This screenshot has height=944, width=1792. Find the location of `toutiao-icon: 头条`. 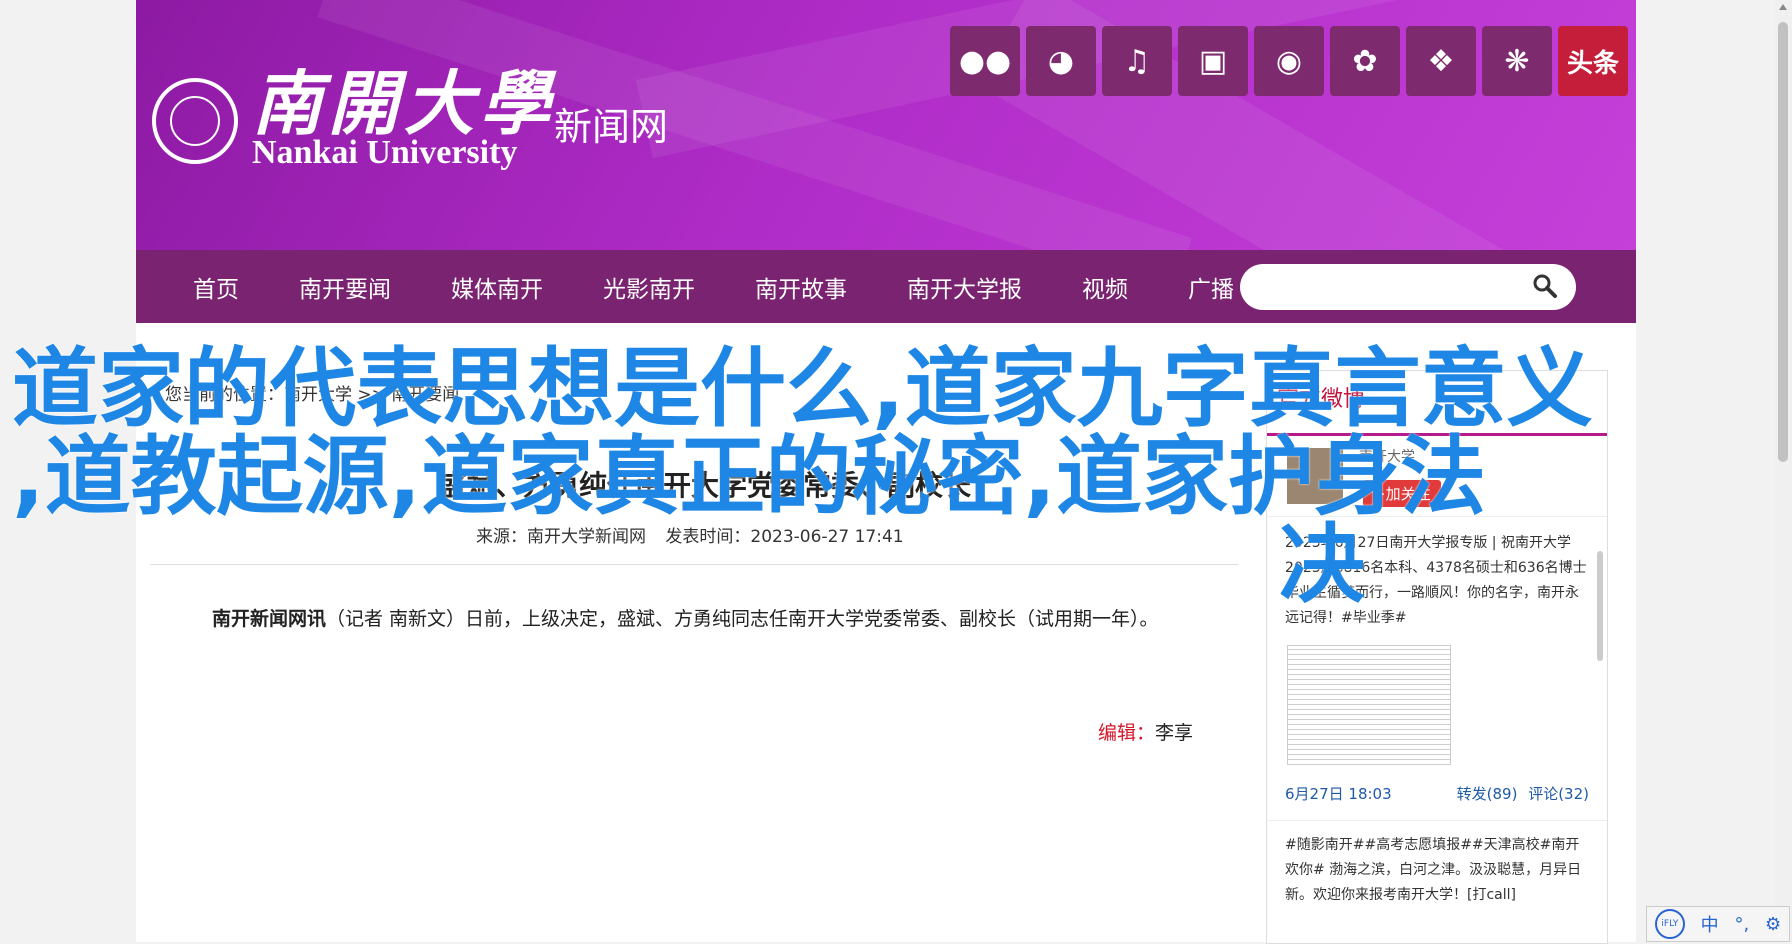

toutiao-icon: 头条 is located at coordinates (1593, 61).